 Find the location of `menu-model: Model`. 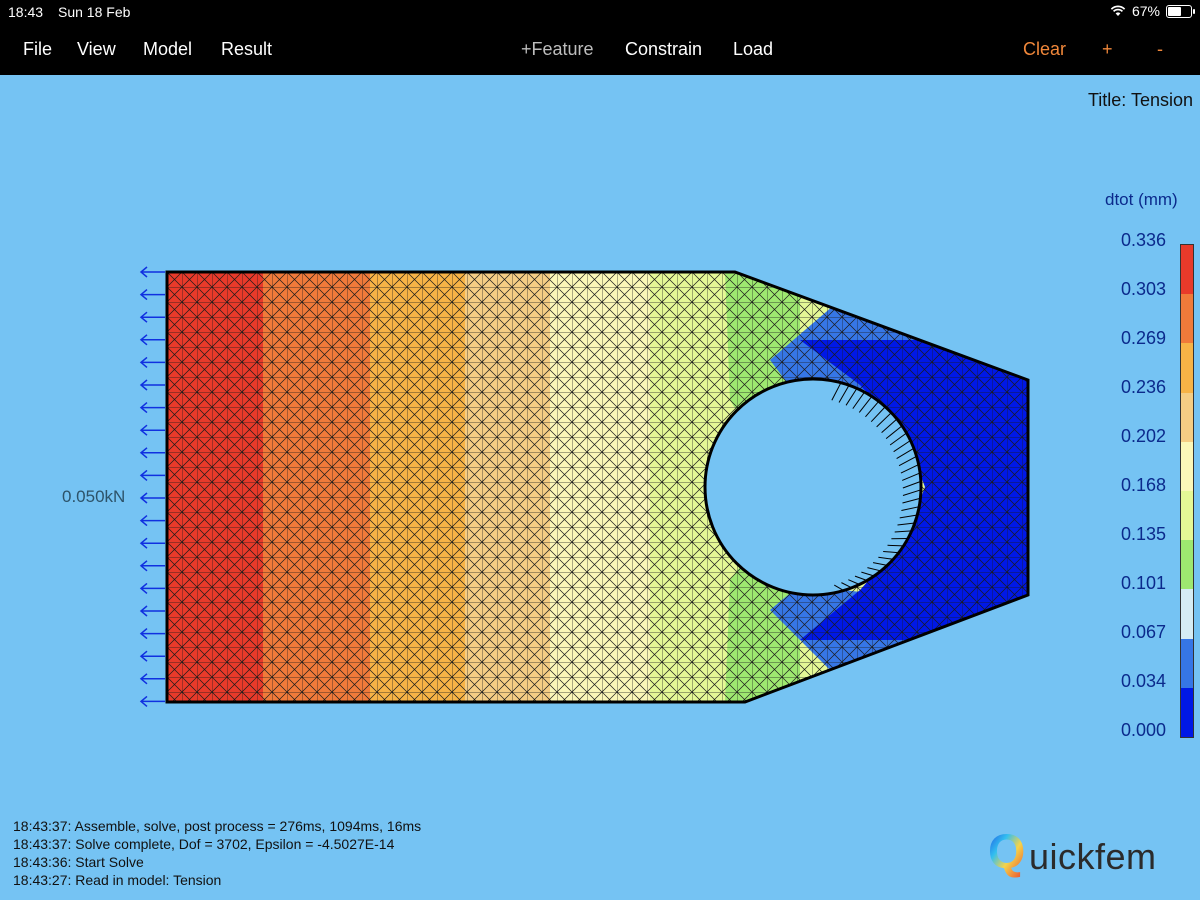

menu-model: Model is located at coordinates (167, 49).